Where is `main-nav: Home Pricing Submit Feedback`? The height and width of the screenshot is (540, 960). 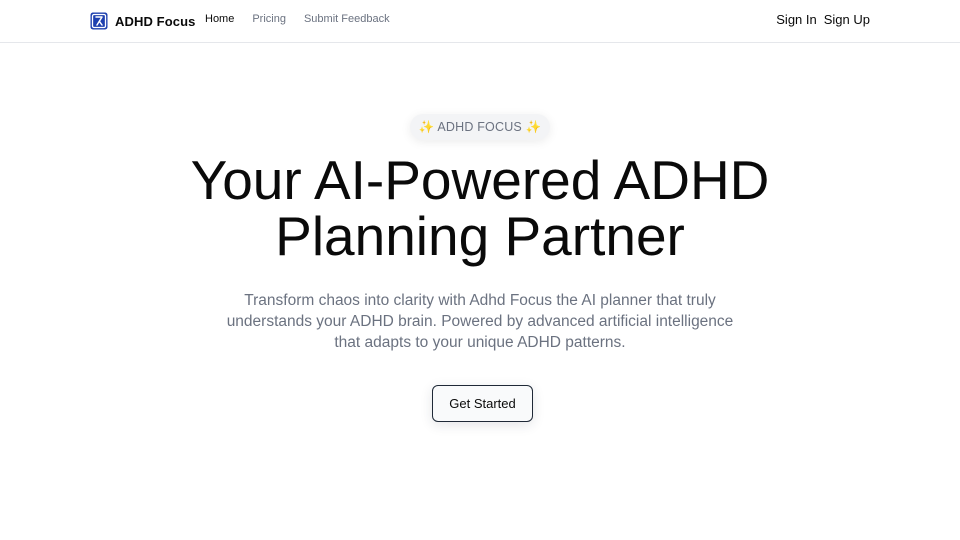 main-nav: Home Pricing Submit Feedback is located at coordinates (297, 19).